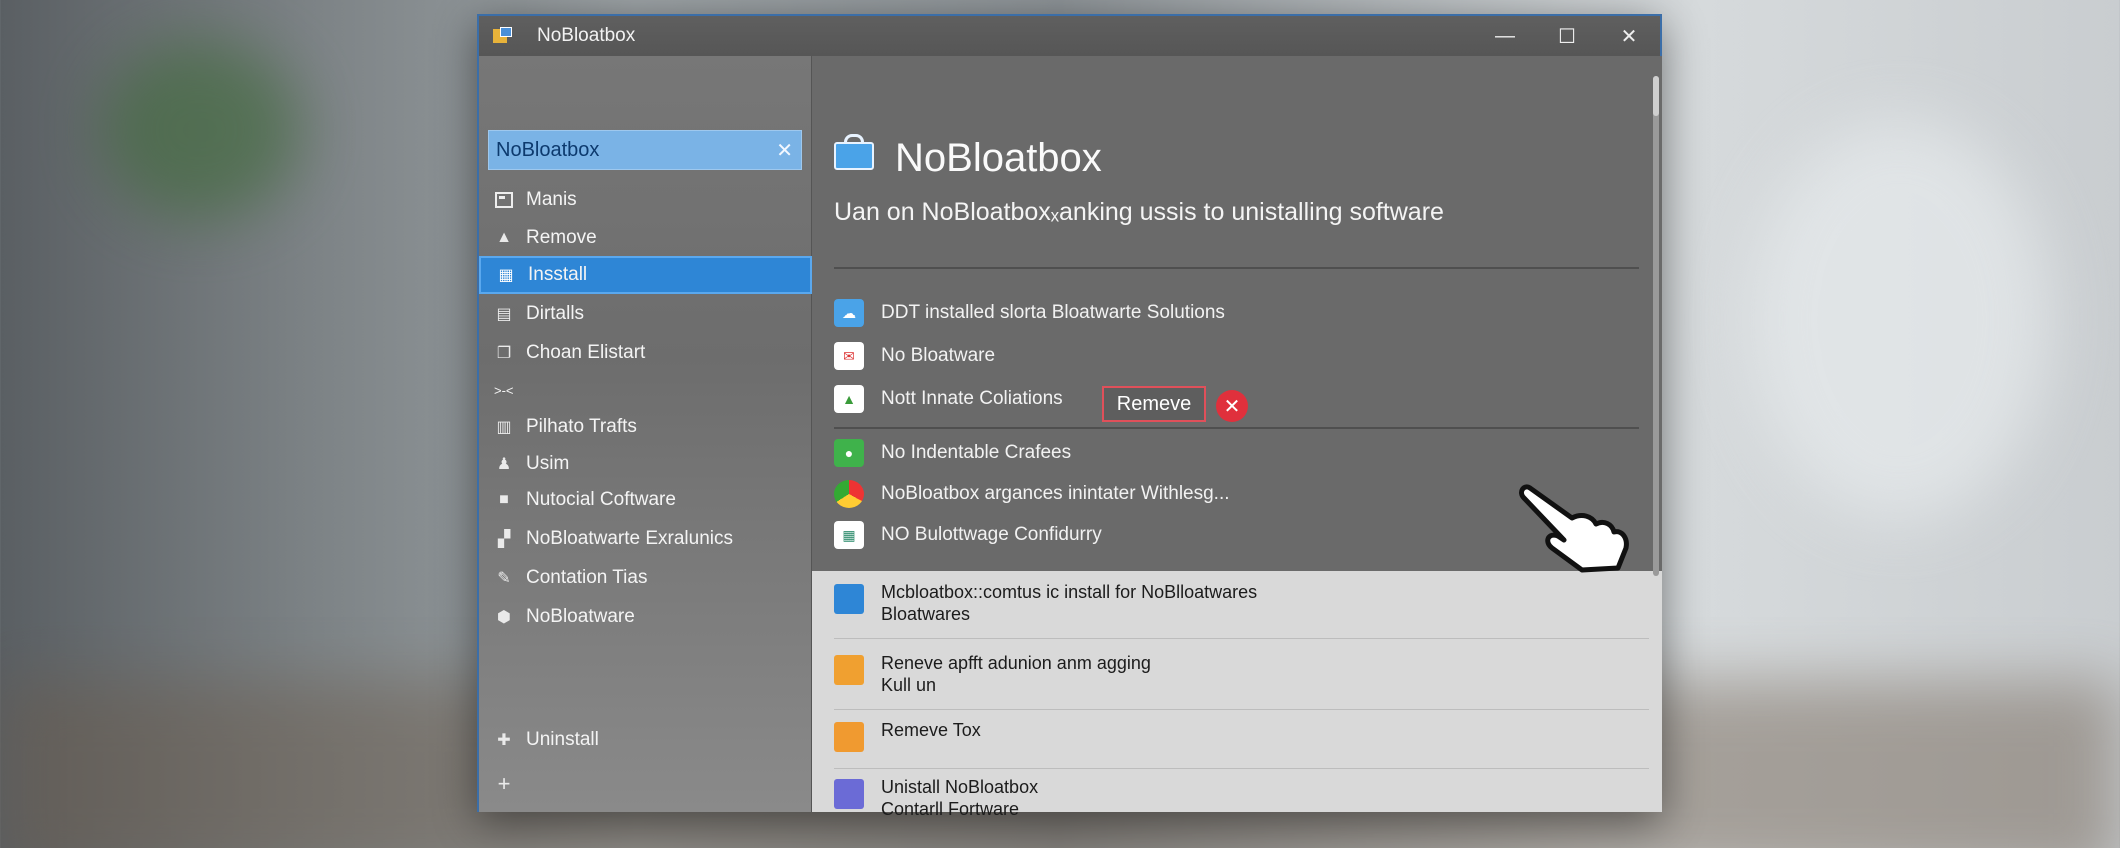  I want to click on sidebar-item-dirtalls: ▤ Dirtalls, so click(645, 314).